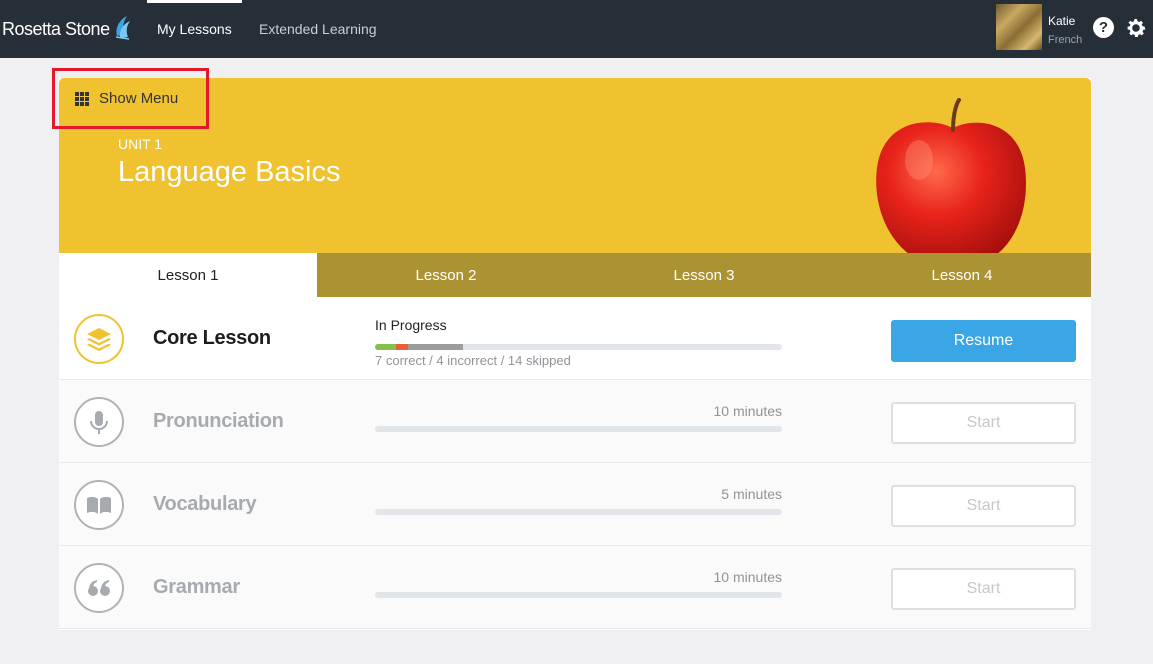 This screenshot has height=664, width=1153. What do you see at coordinates (56, 29) in the screenshot?
I see `brand-name: Rosetta Stone` at bounding box center [56, 29].